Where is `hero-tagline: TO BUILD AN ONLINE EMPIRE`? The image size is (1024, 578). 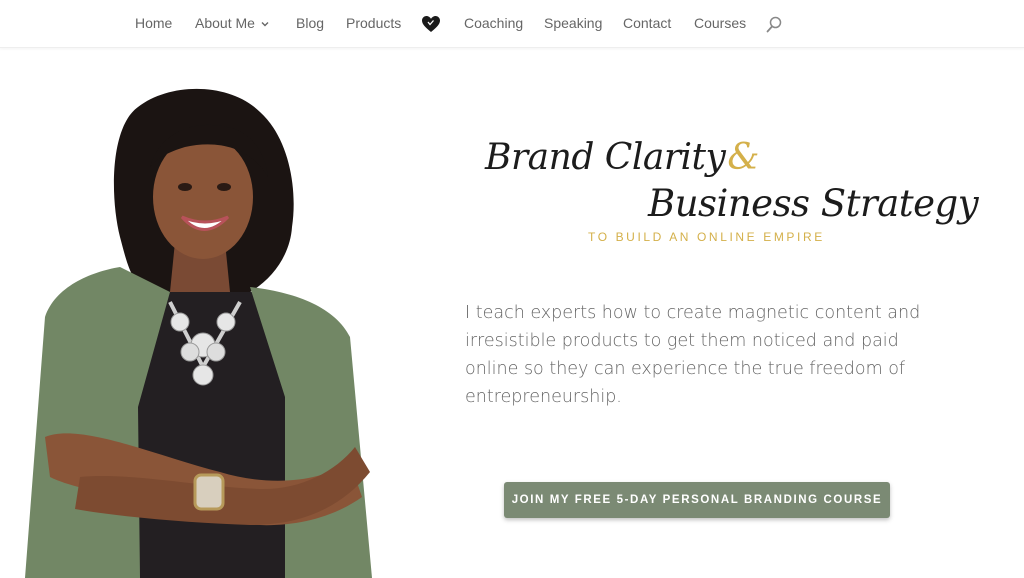
hero-tagline: TO BUILD AN ONLINE EMPIRE is located at coordinates (706, 237).